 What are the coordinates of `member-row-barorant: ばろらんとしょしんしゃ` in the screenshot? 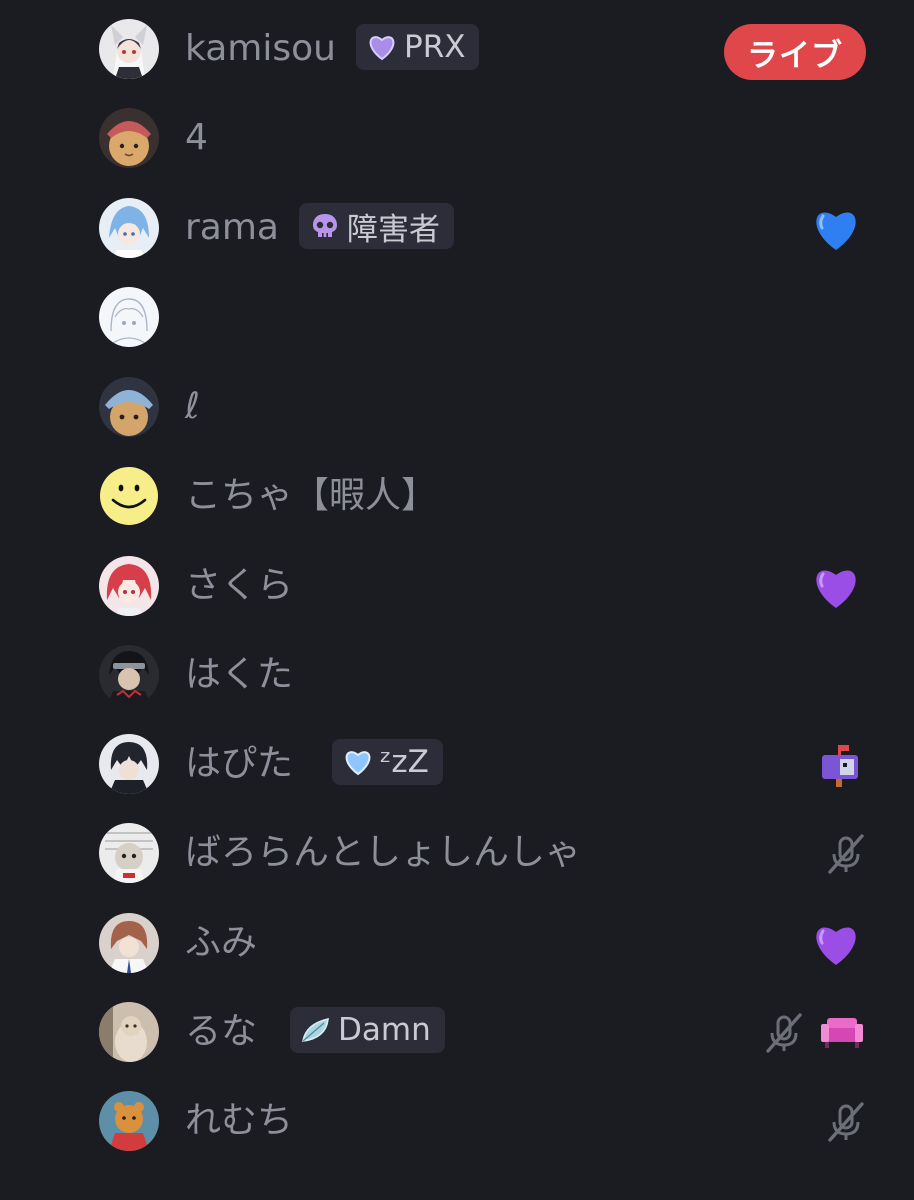 It's located at (457, 853).